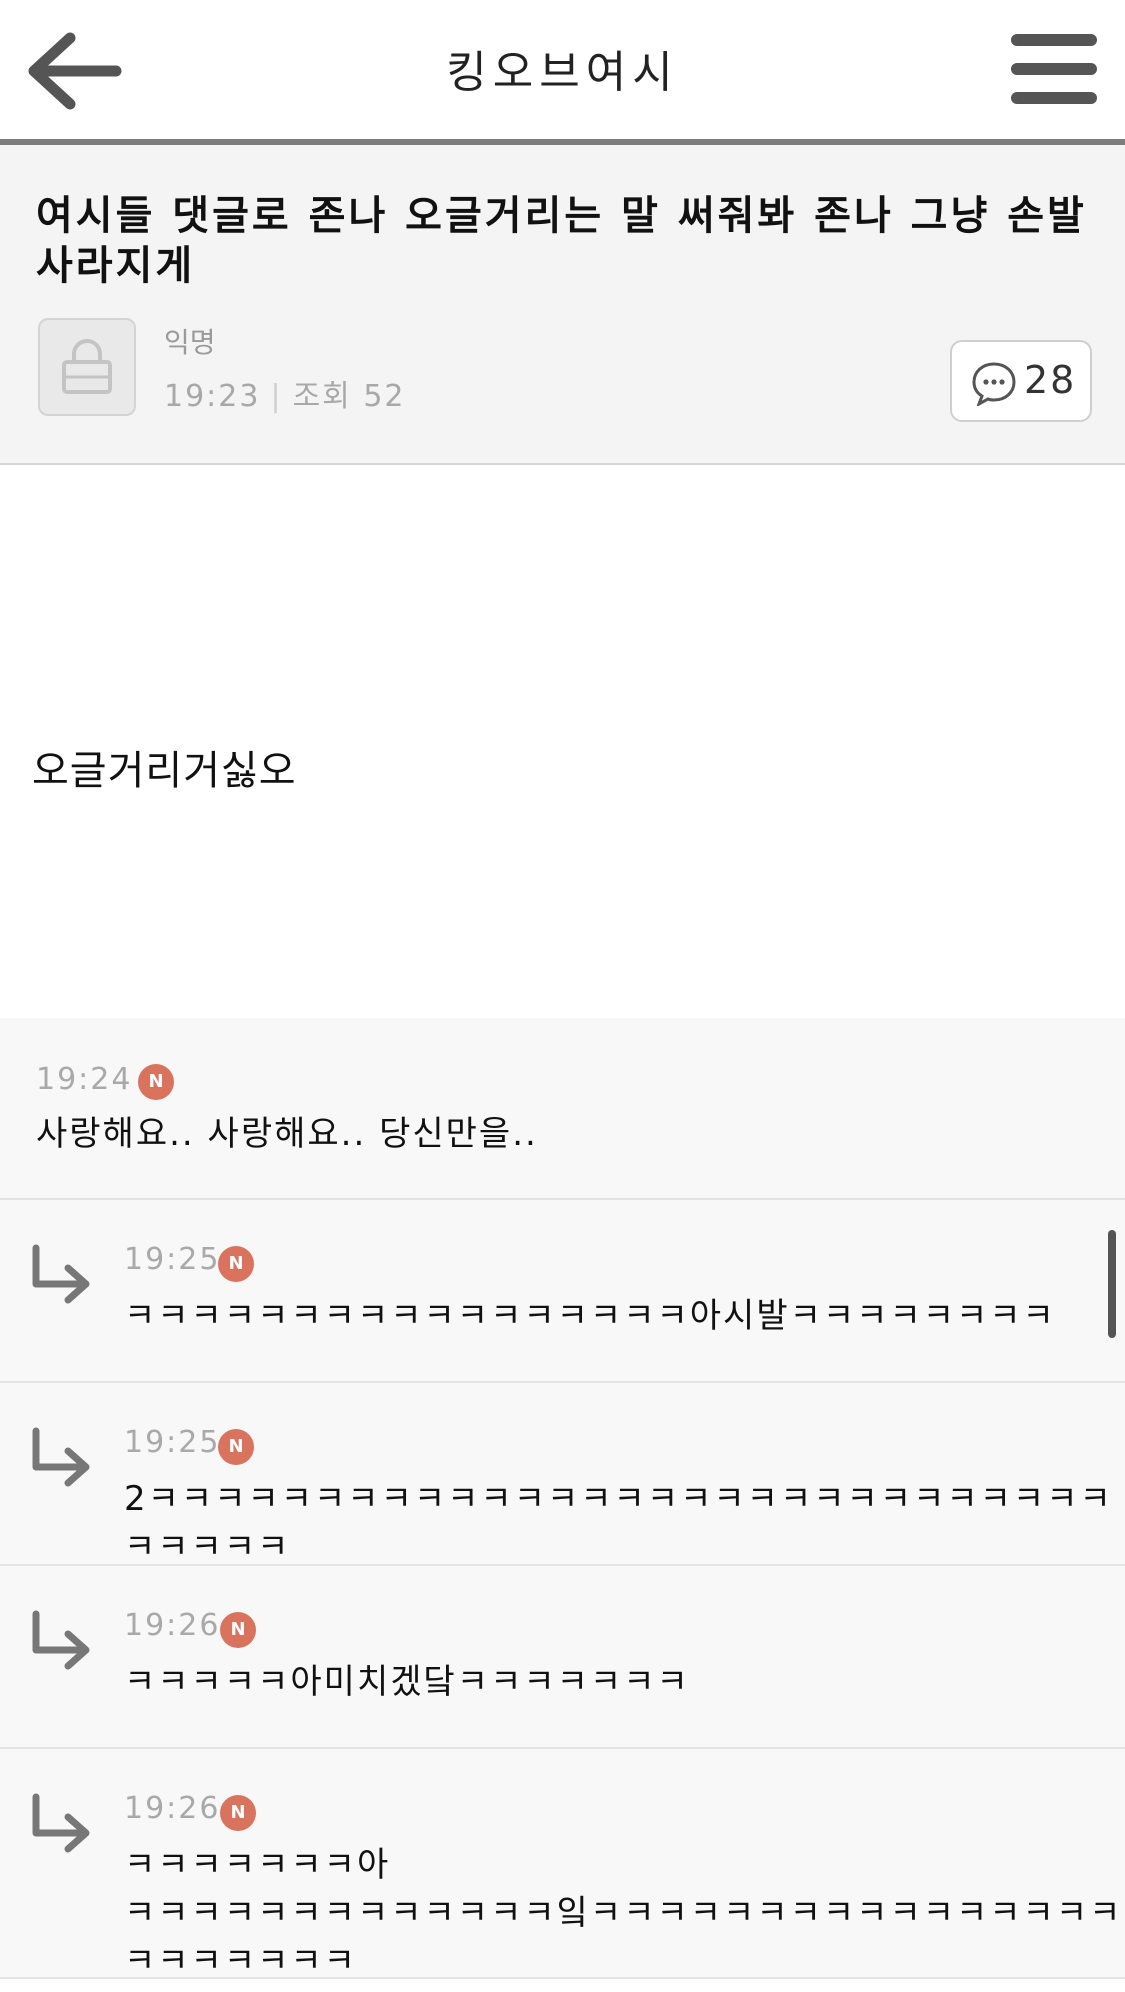  Describe the element at coordinates (164, 771) in the screenshot. I see `post-body: 오글거리거싫오` at that location.